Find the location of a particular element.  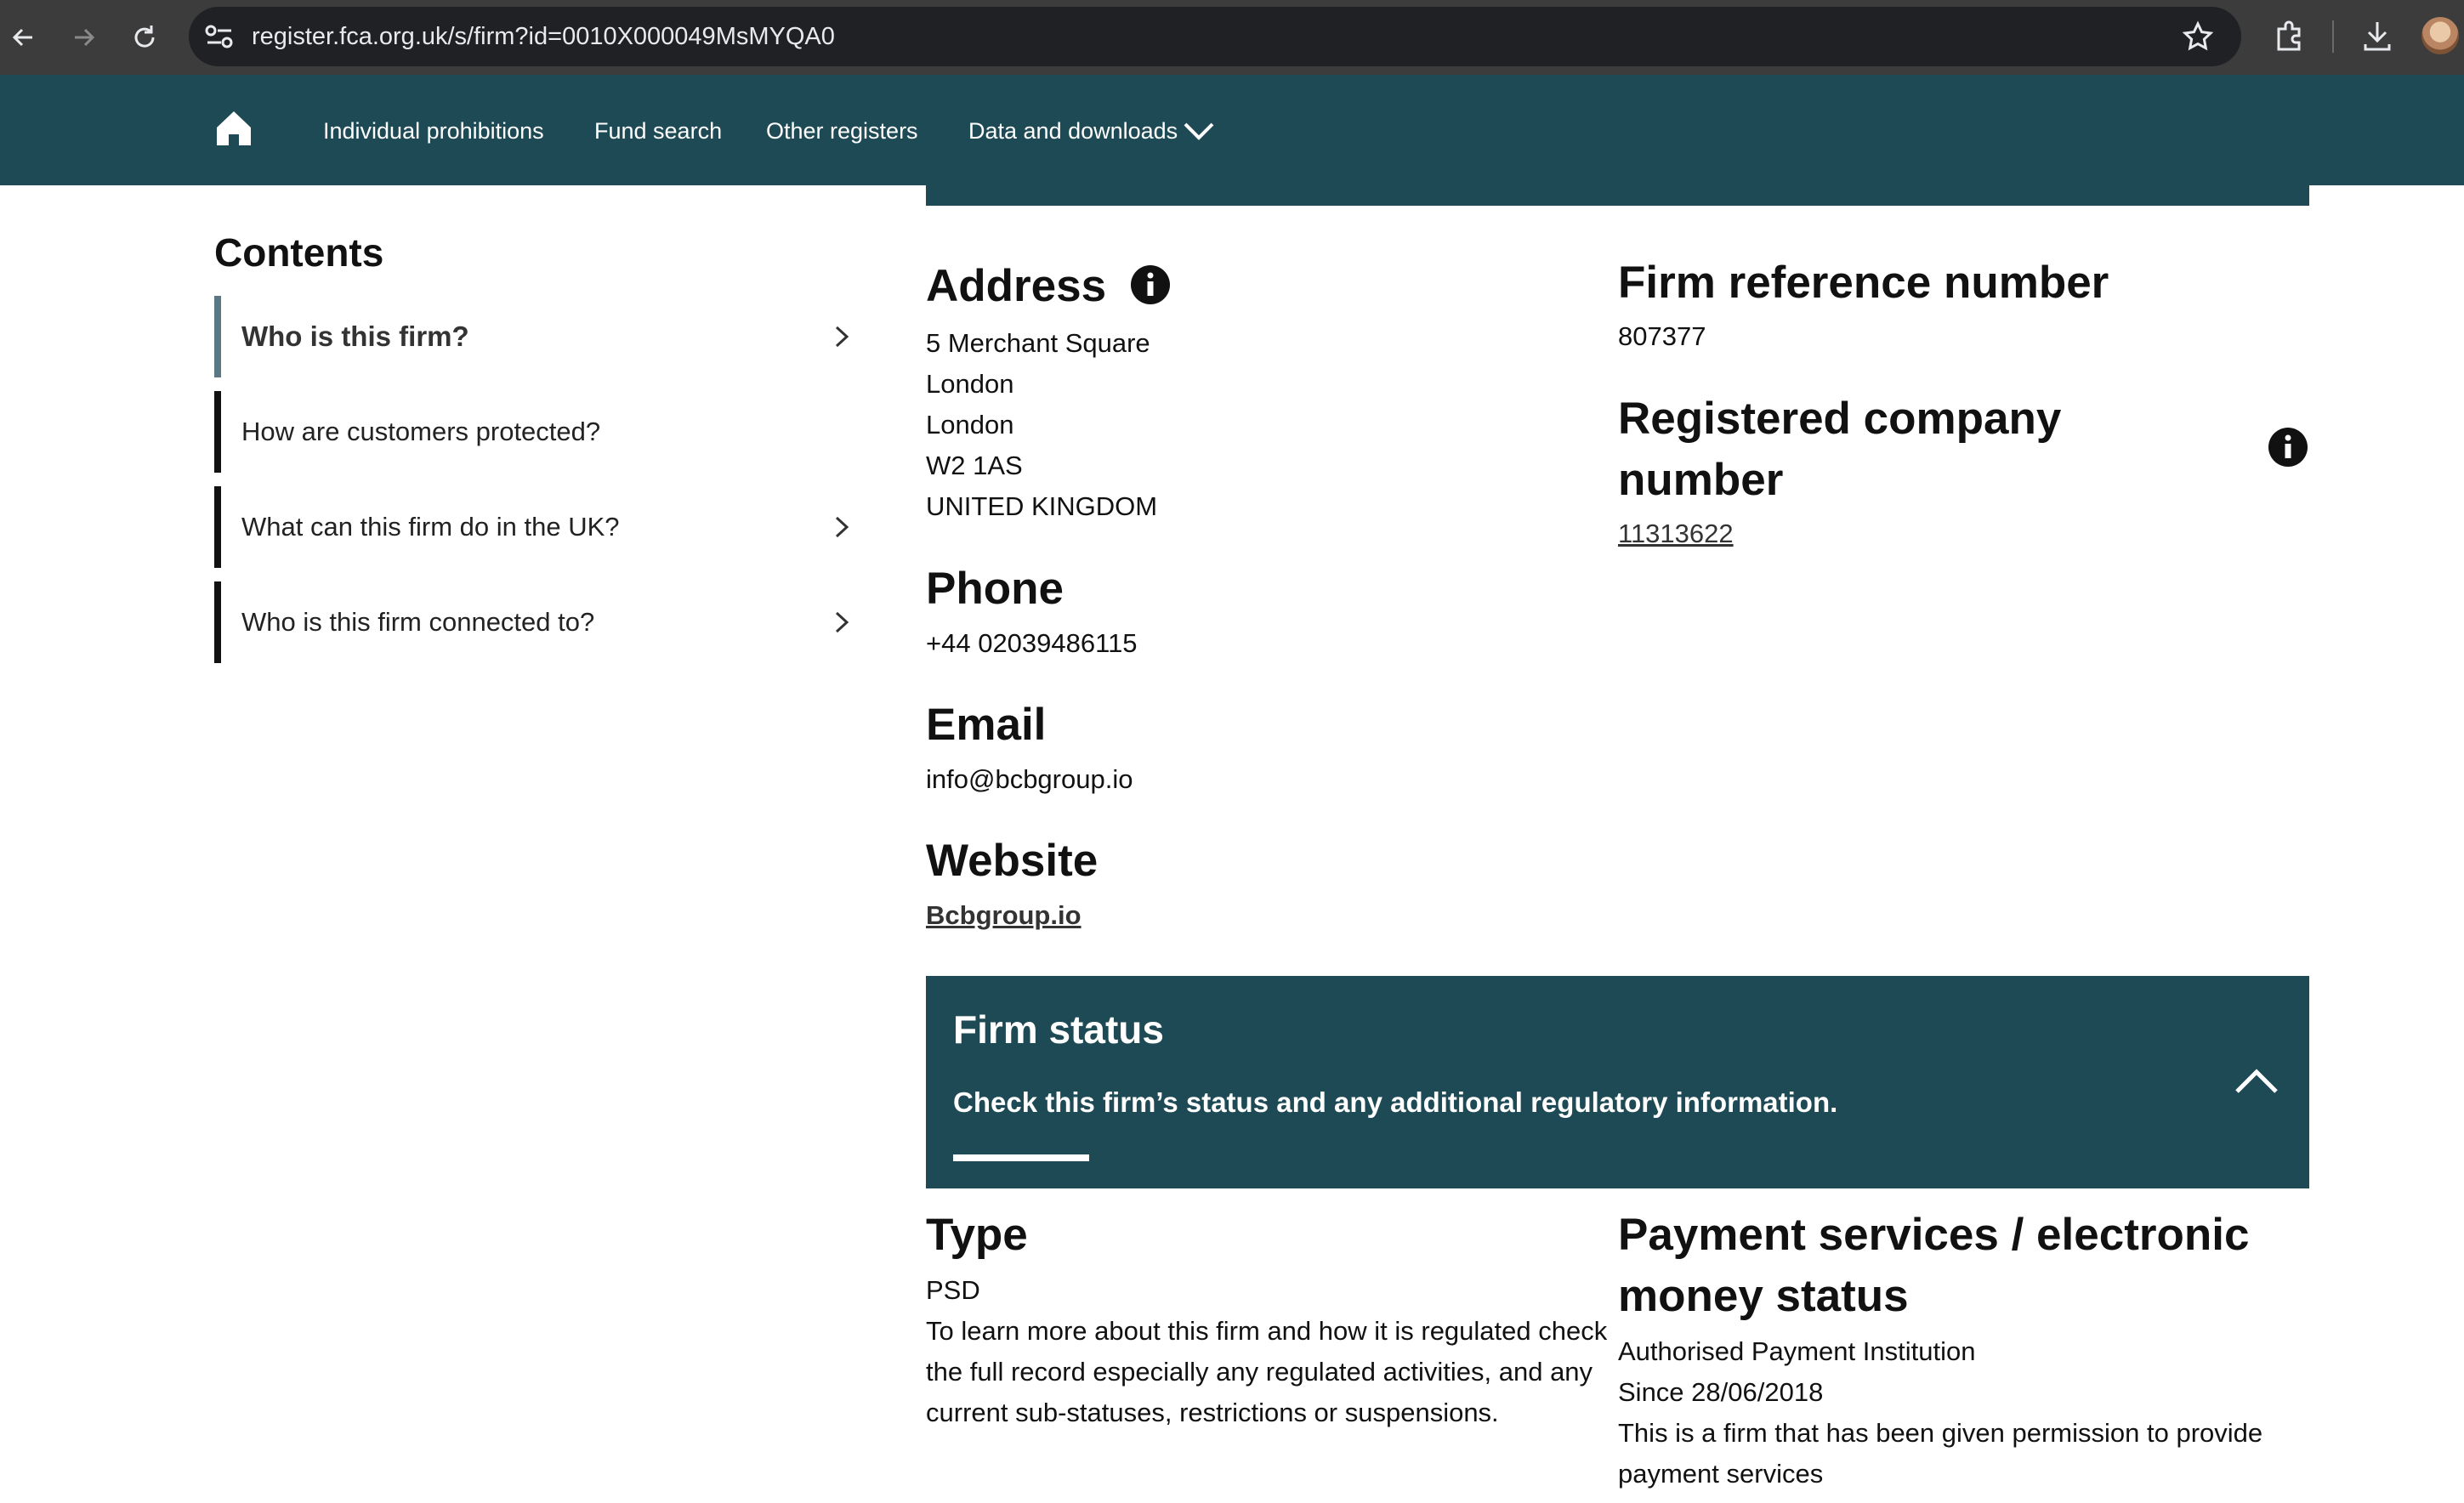

frn-heading: Firm reference number is located at coordinates (1863, 283).